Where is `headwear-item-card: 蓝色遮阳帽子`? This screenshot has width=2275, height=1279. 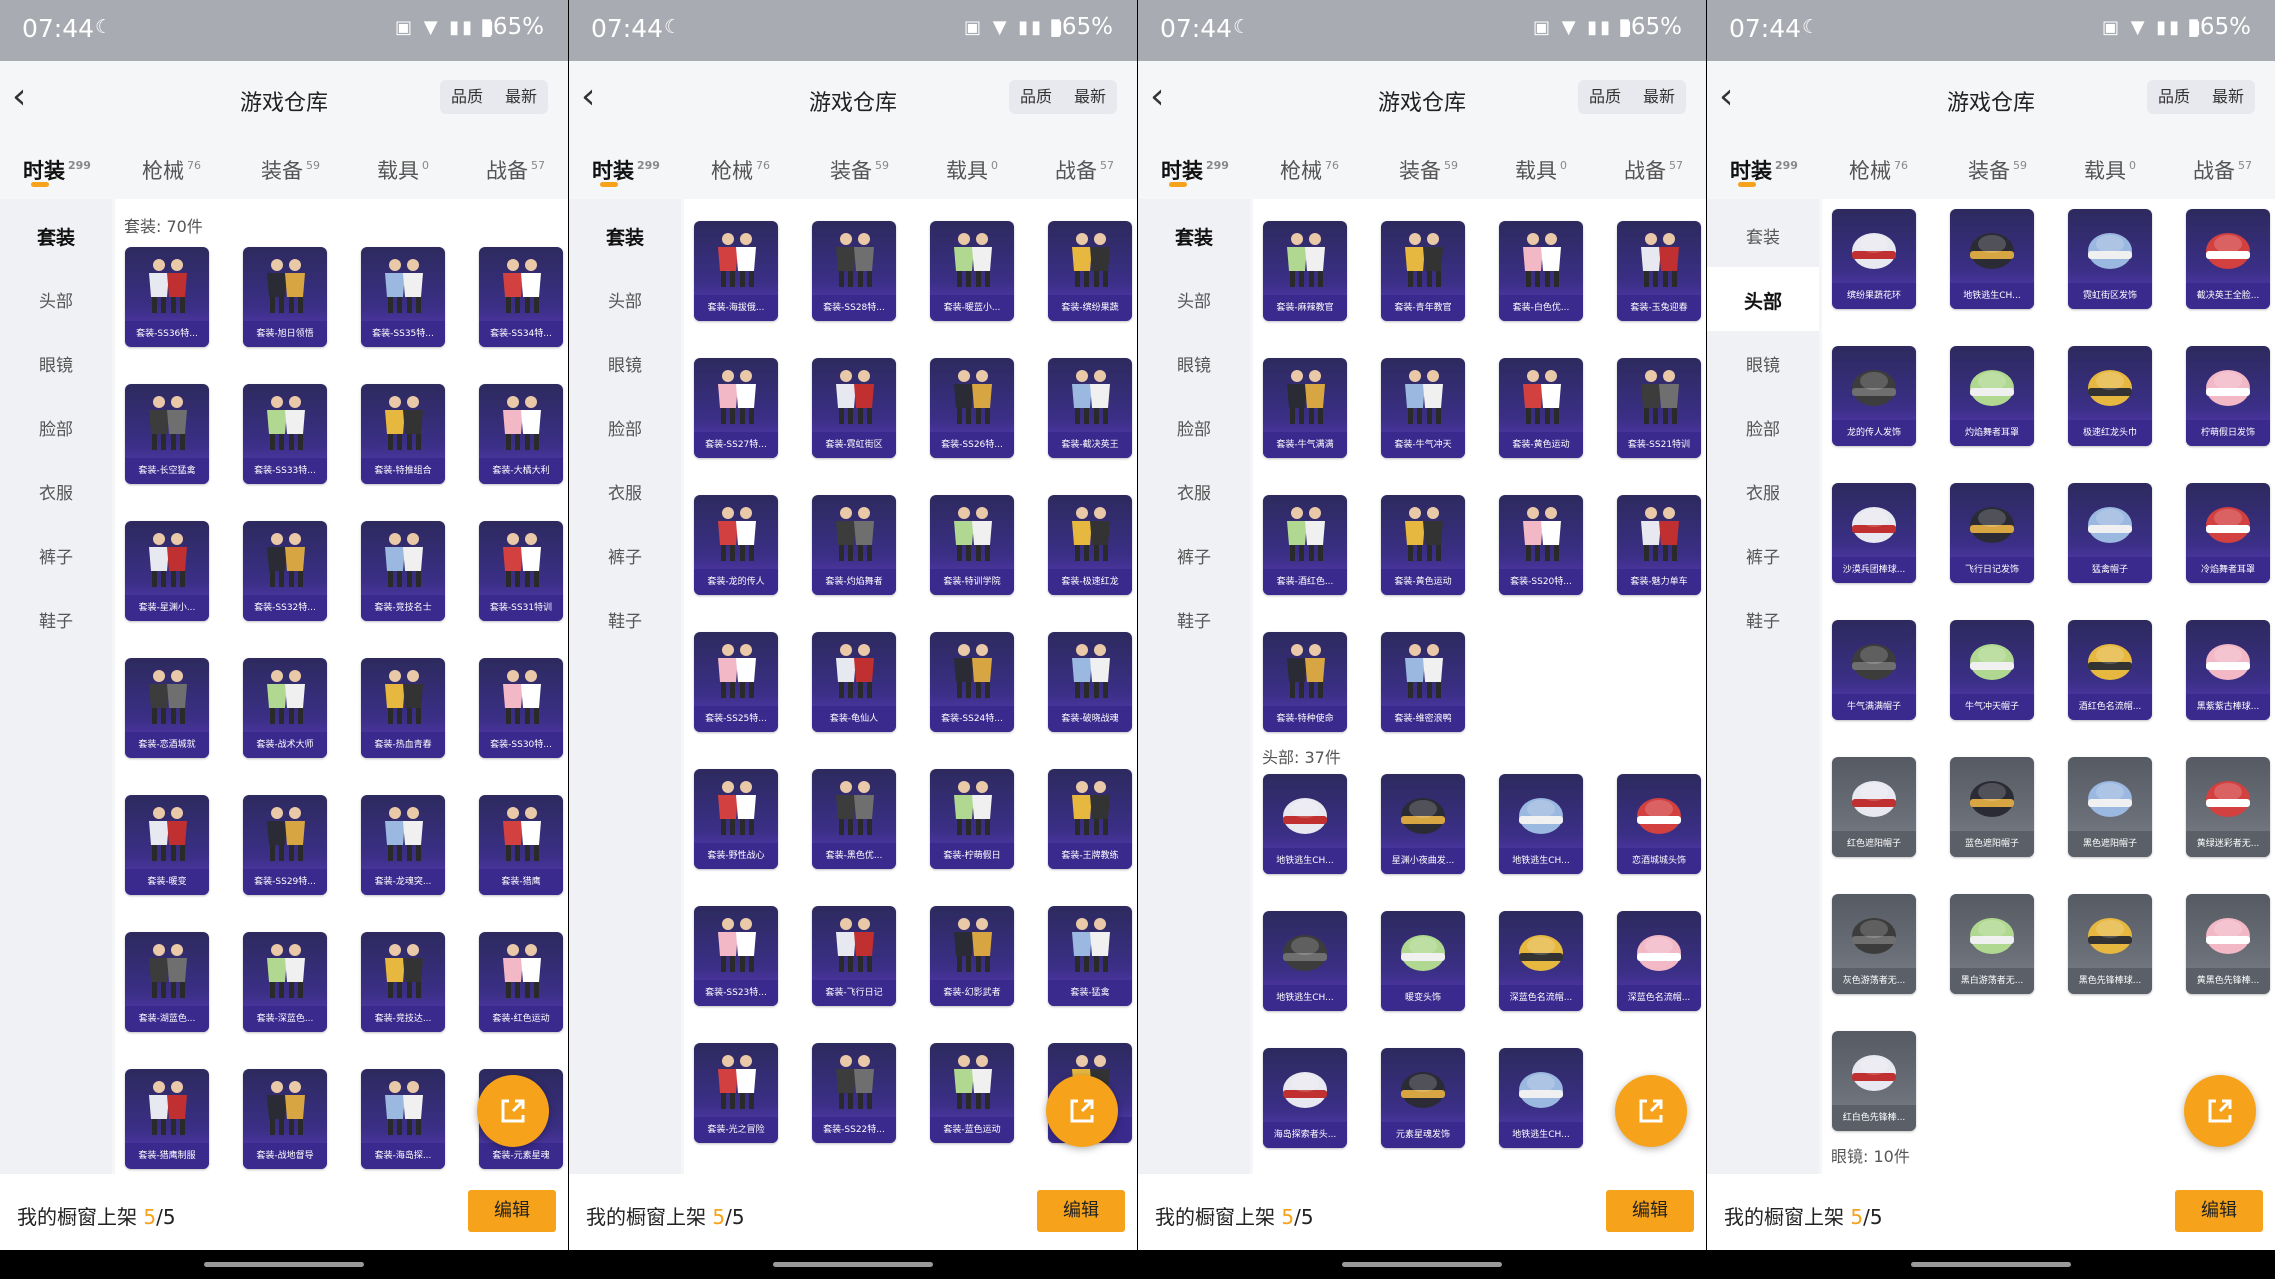 headwear-item-card: 蓝色遮阳帽子 is located at coordinates (1992, 807).